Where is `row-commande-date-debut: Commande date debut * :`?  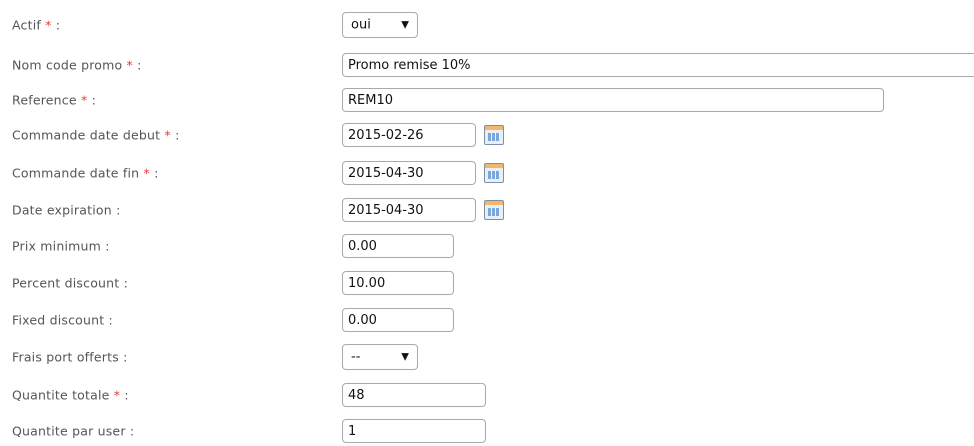
row-commande-date-debut: Commande date debut * : is located at coordinates (487, 135).